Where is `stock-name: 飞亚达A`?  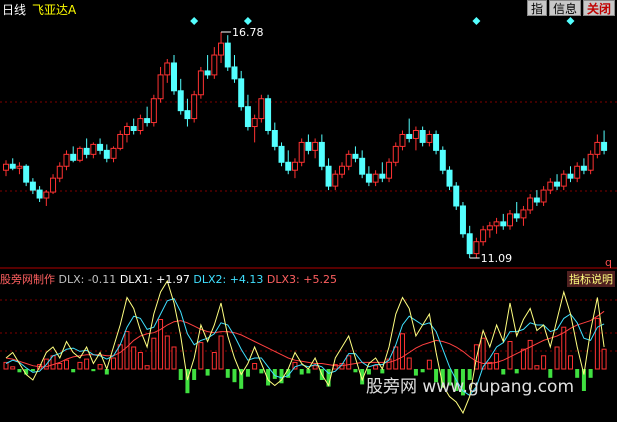 stock-name: 飞亚达A is located at coordinates (54, 10).